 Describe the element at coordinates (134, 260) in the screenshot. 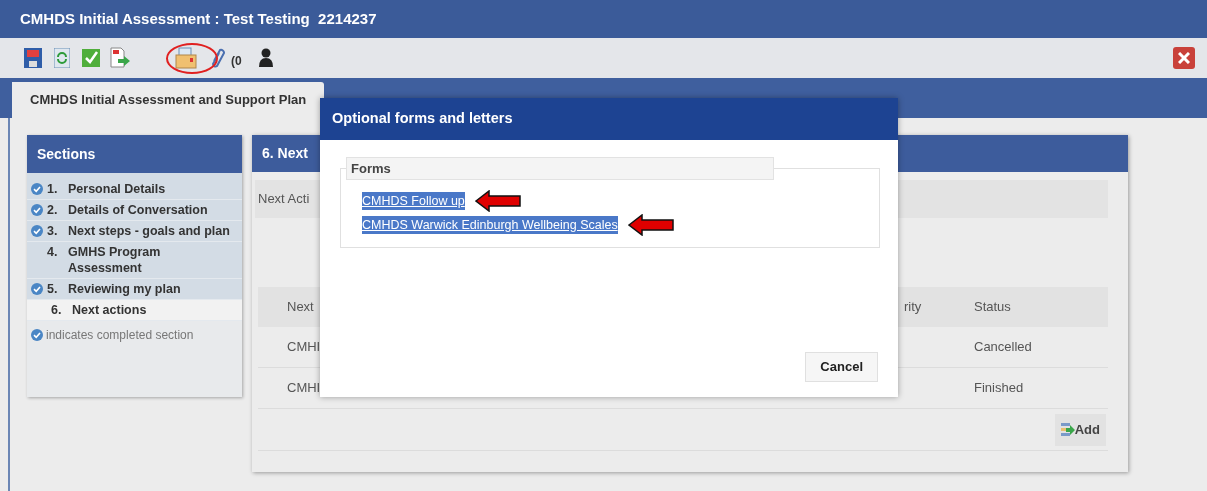

I see `section-item: 4. GMHS Program Assessment` at that location.